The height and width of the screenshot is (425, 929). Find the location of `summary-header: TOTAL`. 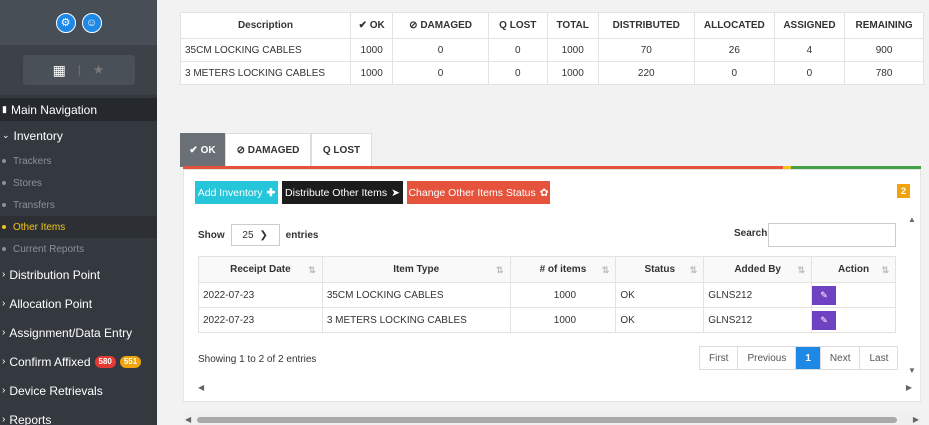

summary-header: TOTAL is located at coordinates (572, 25).